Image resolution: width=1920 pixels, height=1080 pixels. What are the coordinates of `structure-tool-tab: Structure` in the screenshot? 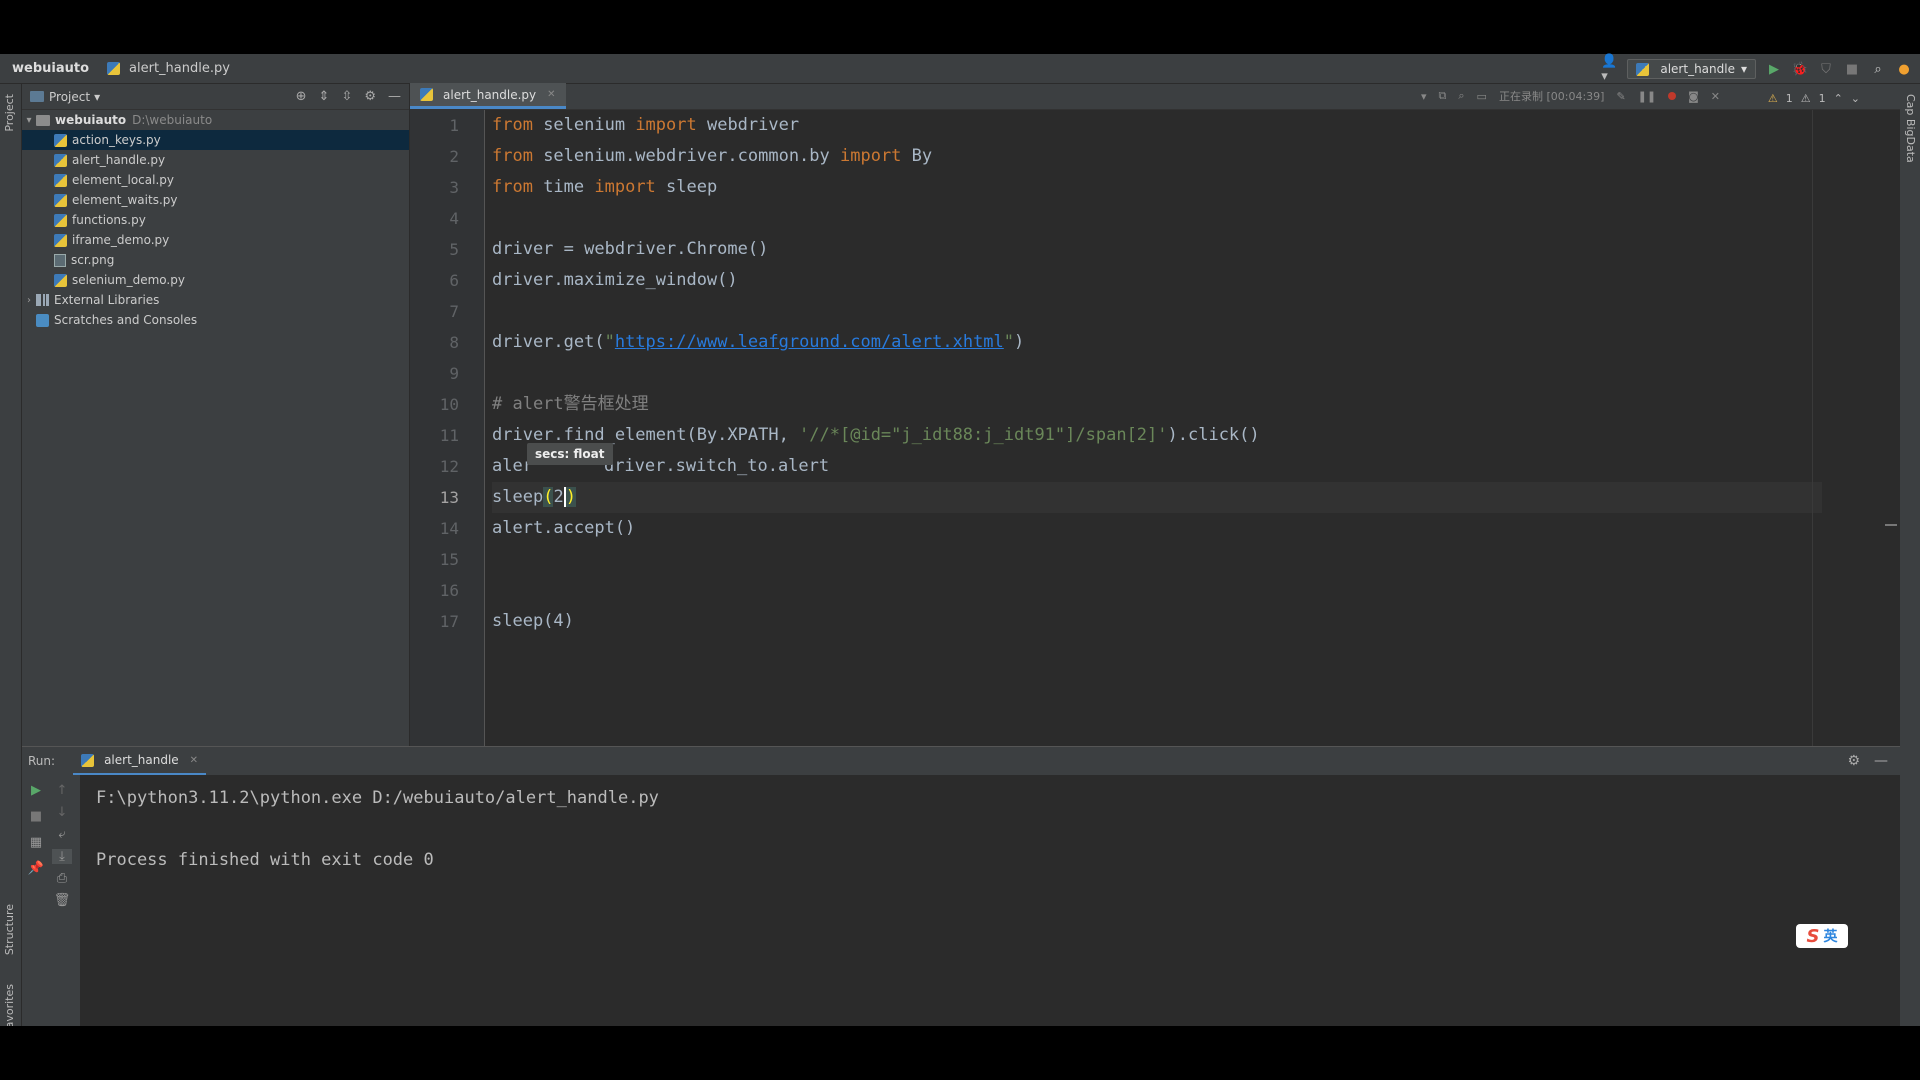 It's located at (9, 929).